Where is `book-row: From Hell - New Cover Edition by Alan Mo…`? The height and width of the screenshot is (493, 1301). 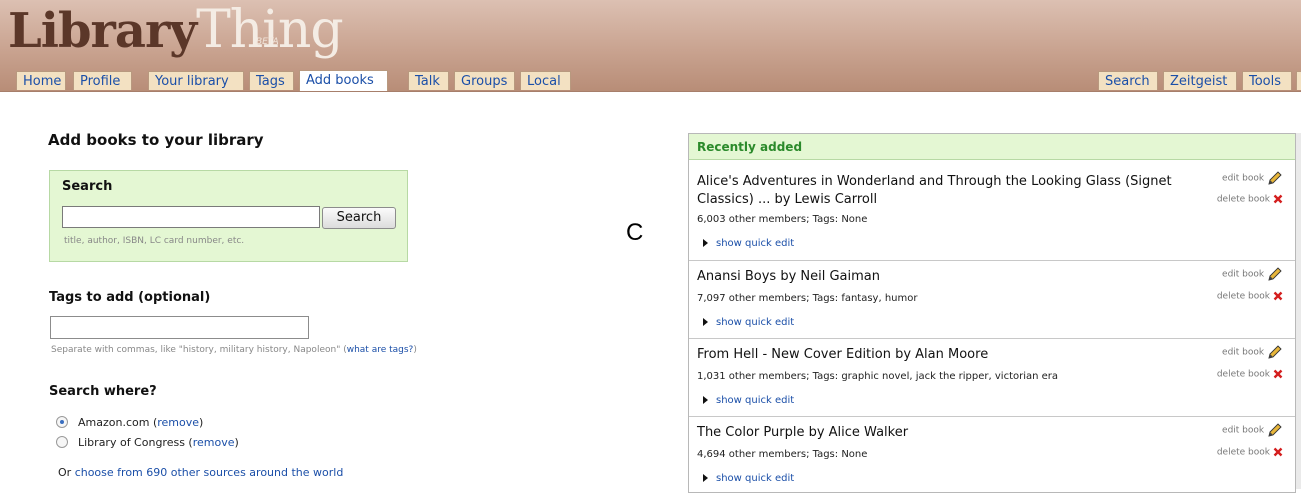
book-row: From Hell - New Cover Edition by Alan Mo… is located at coordinates (992, 378).